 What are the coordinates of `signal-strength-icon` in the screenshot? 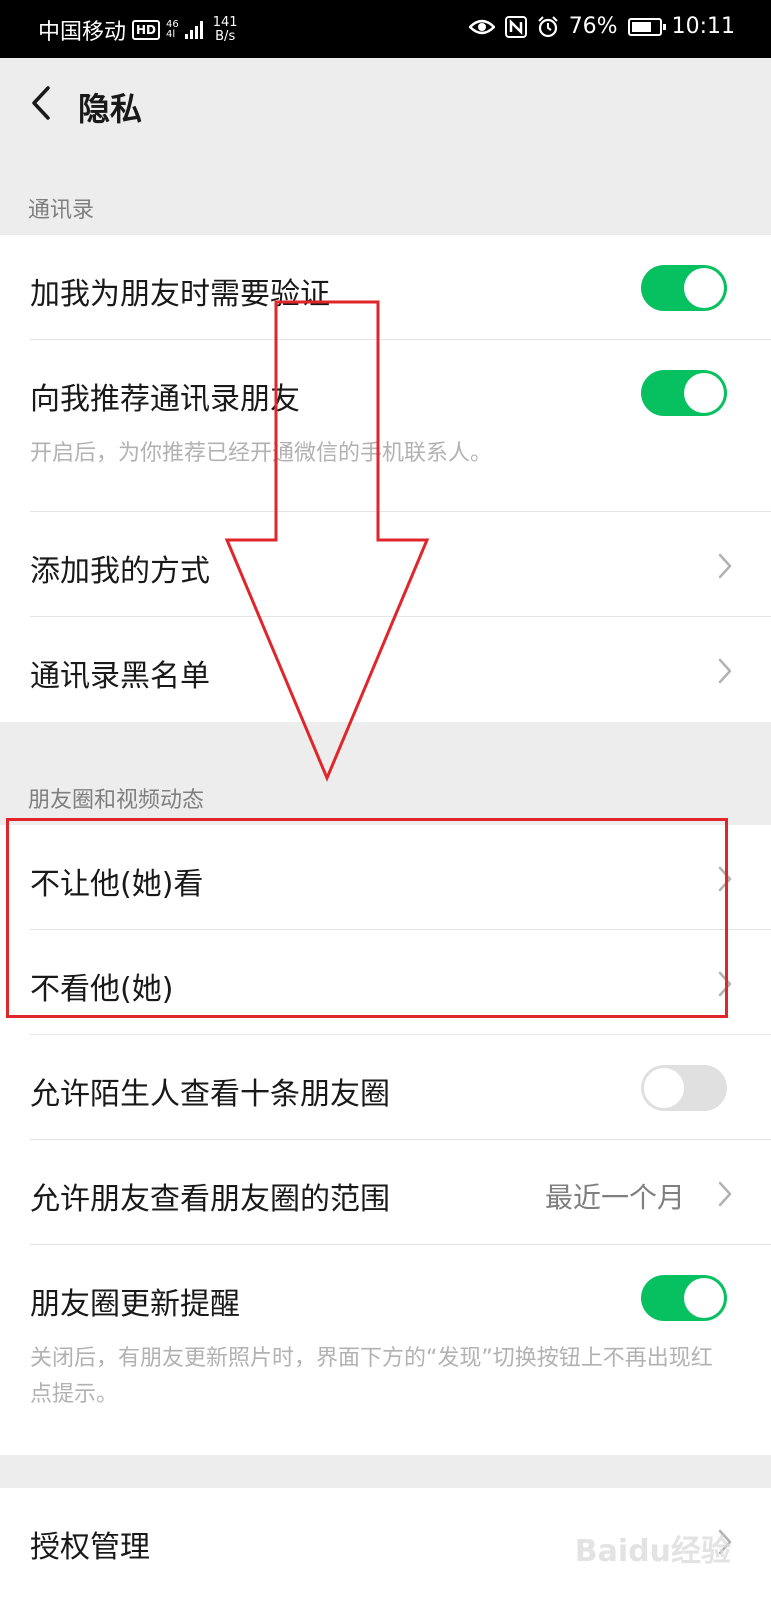 It's located at (193, 30).